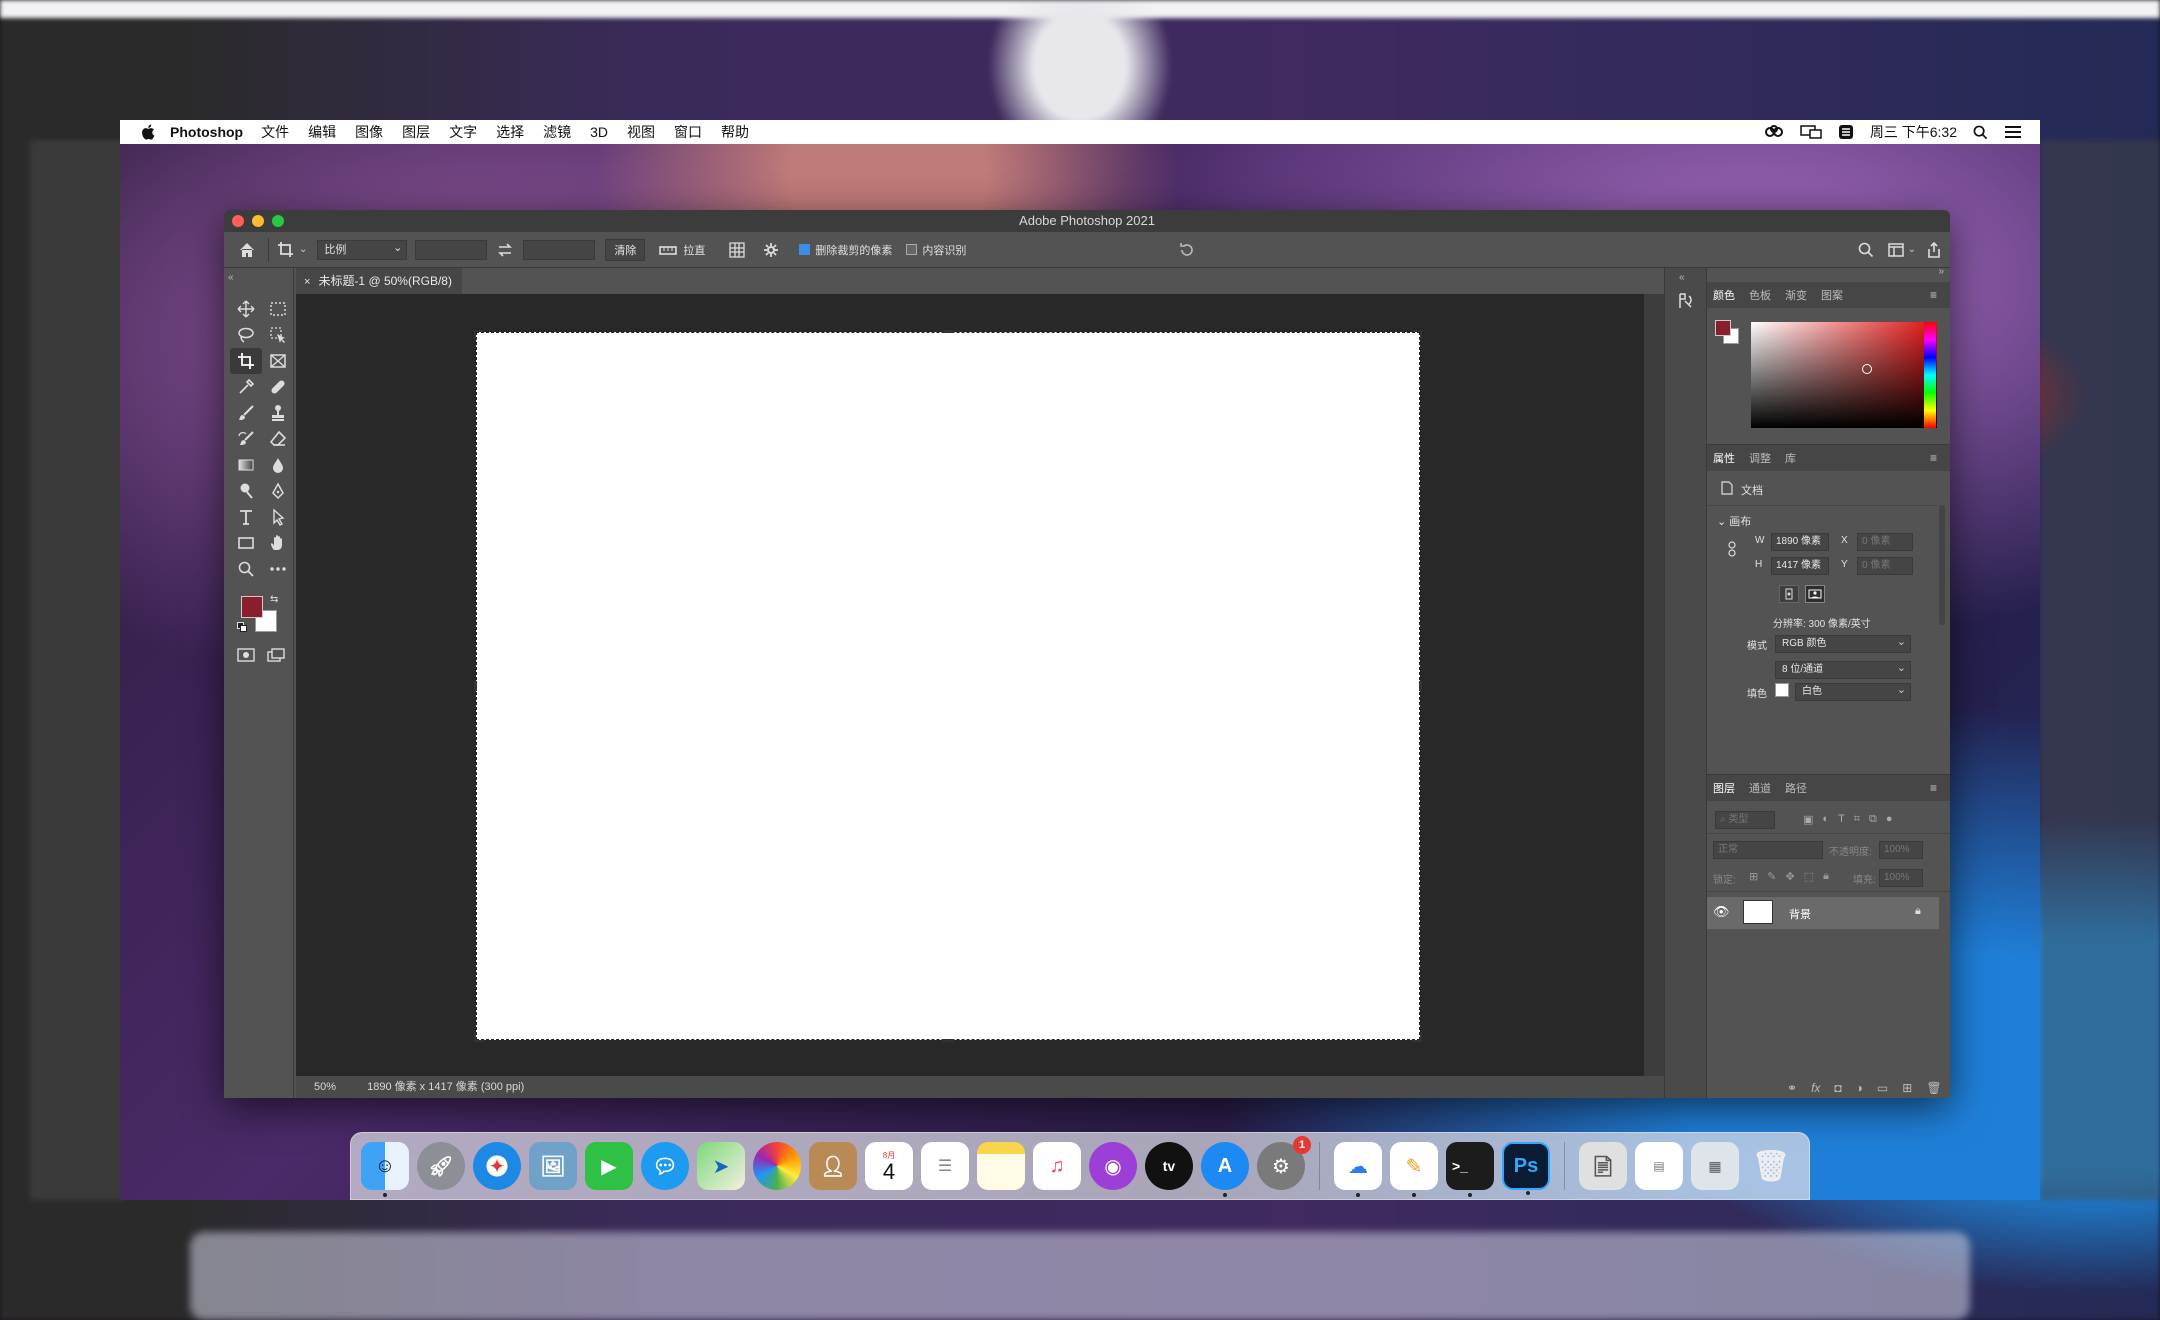 This screenshot has height=1320, width=2160. What do you see at coordinates (1808, 819) in the screenshot?
I see `filter-pixel-icon: ▣` at bounding box center [1808, 819].